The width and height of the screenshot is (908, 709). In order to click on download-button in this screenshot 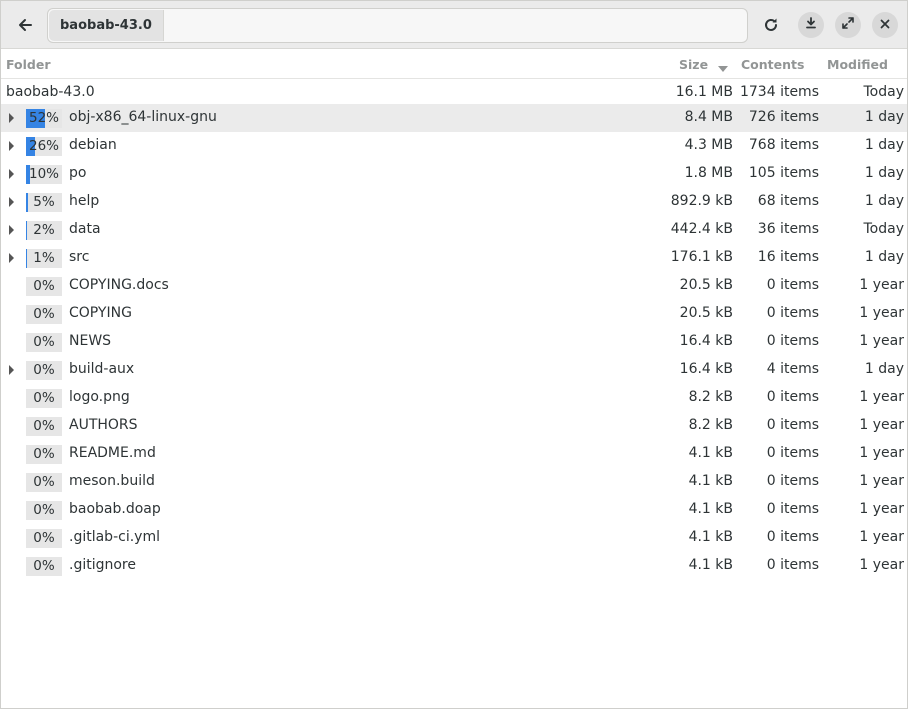, I will do `click(811, 25)`.